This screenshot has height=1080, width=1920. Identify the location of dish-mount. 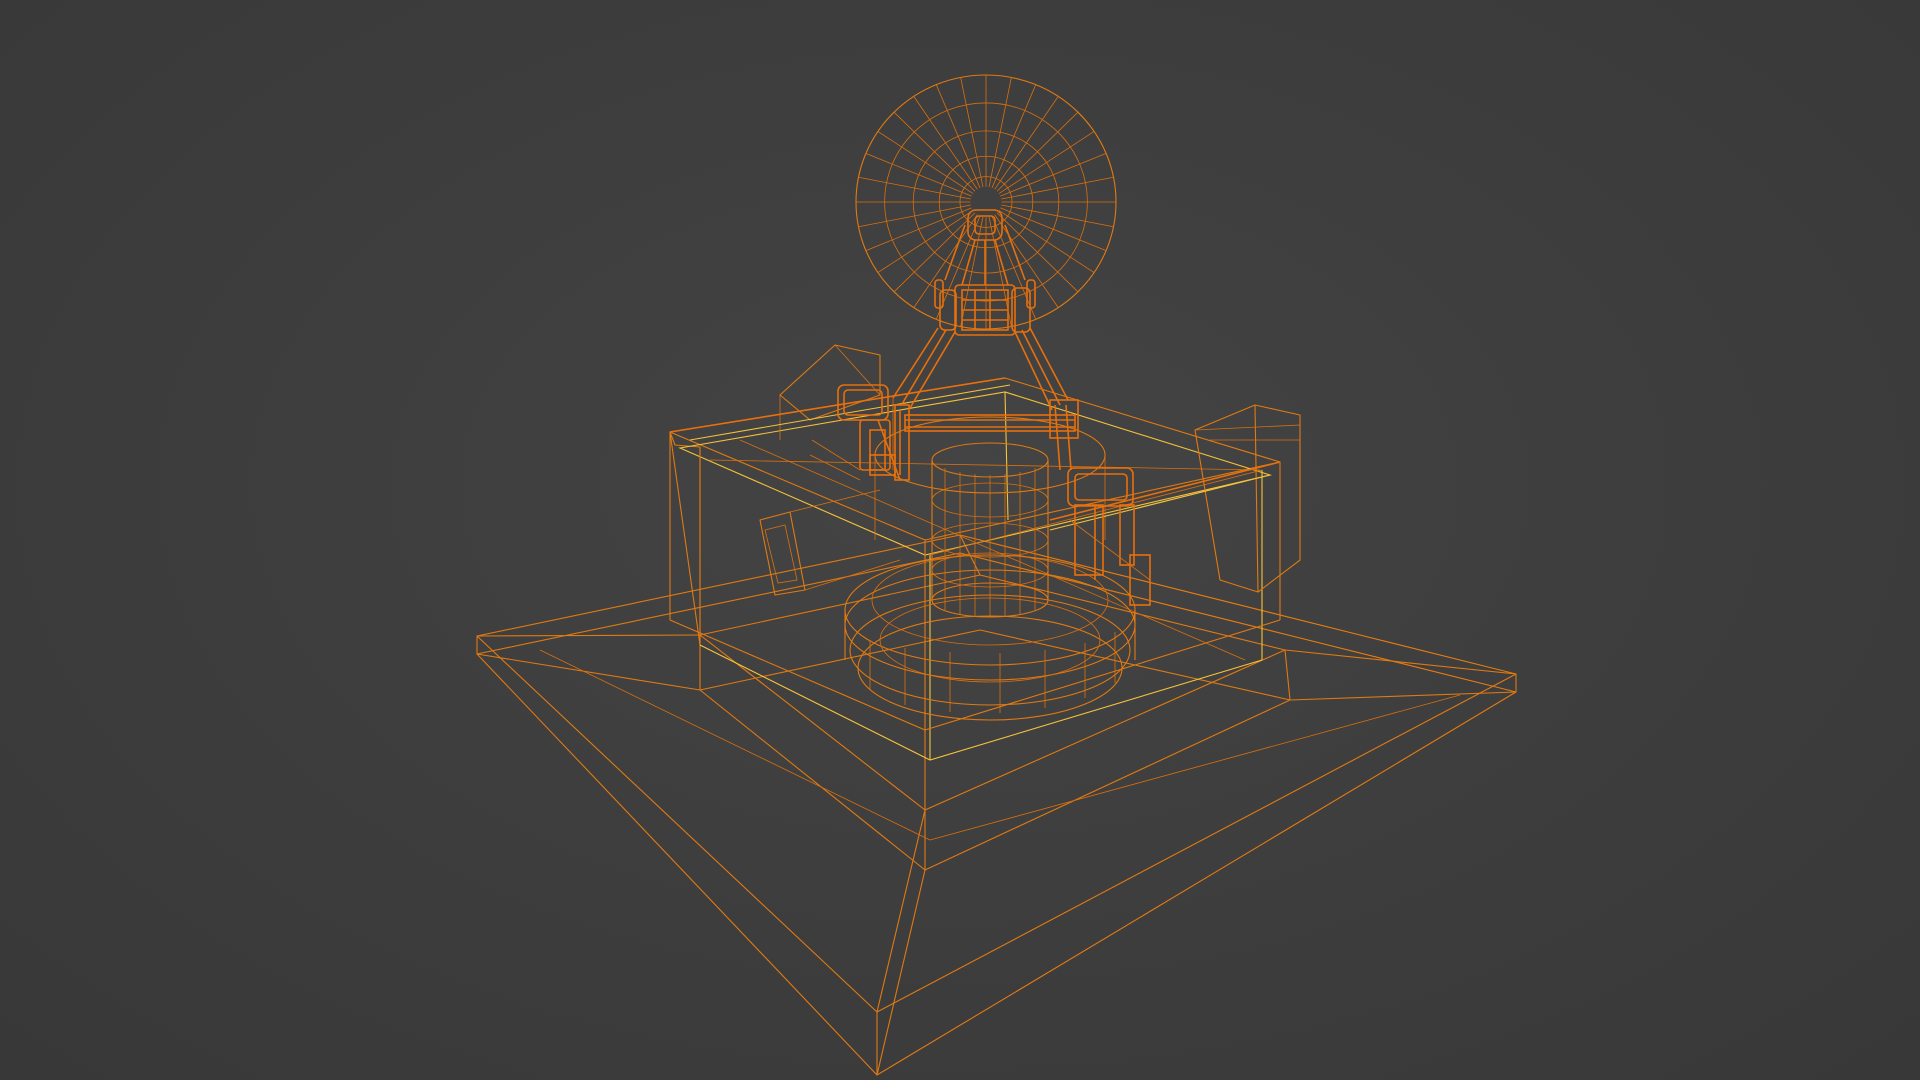
(985, 272).